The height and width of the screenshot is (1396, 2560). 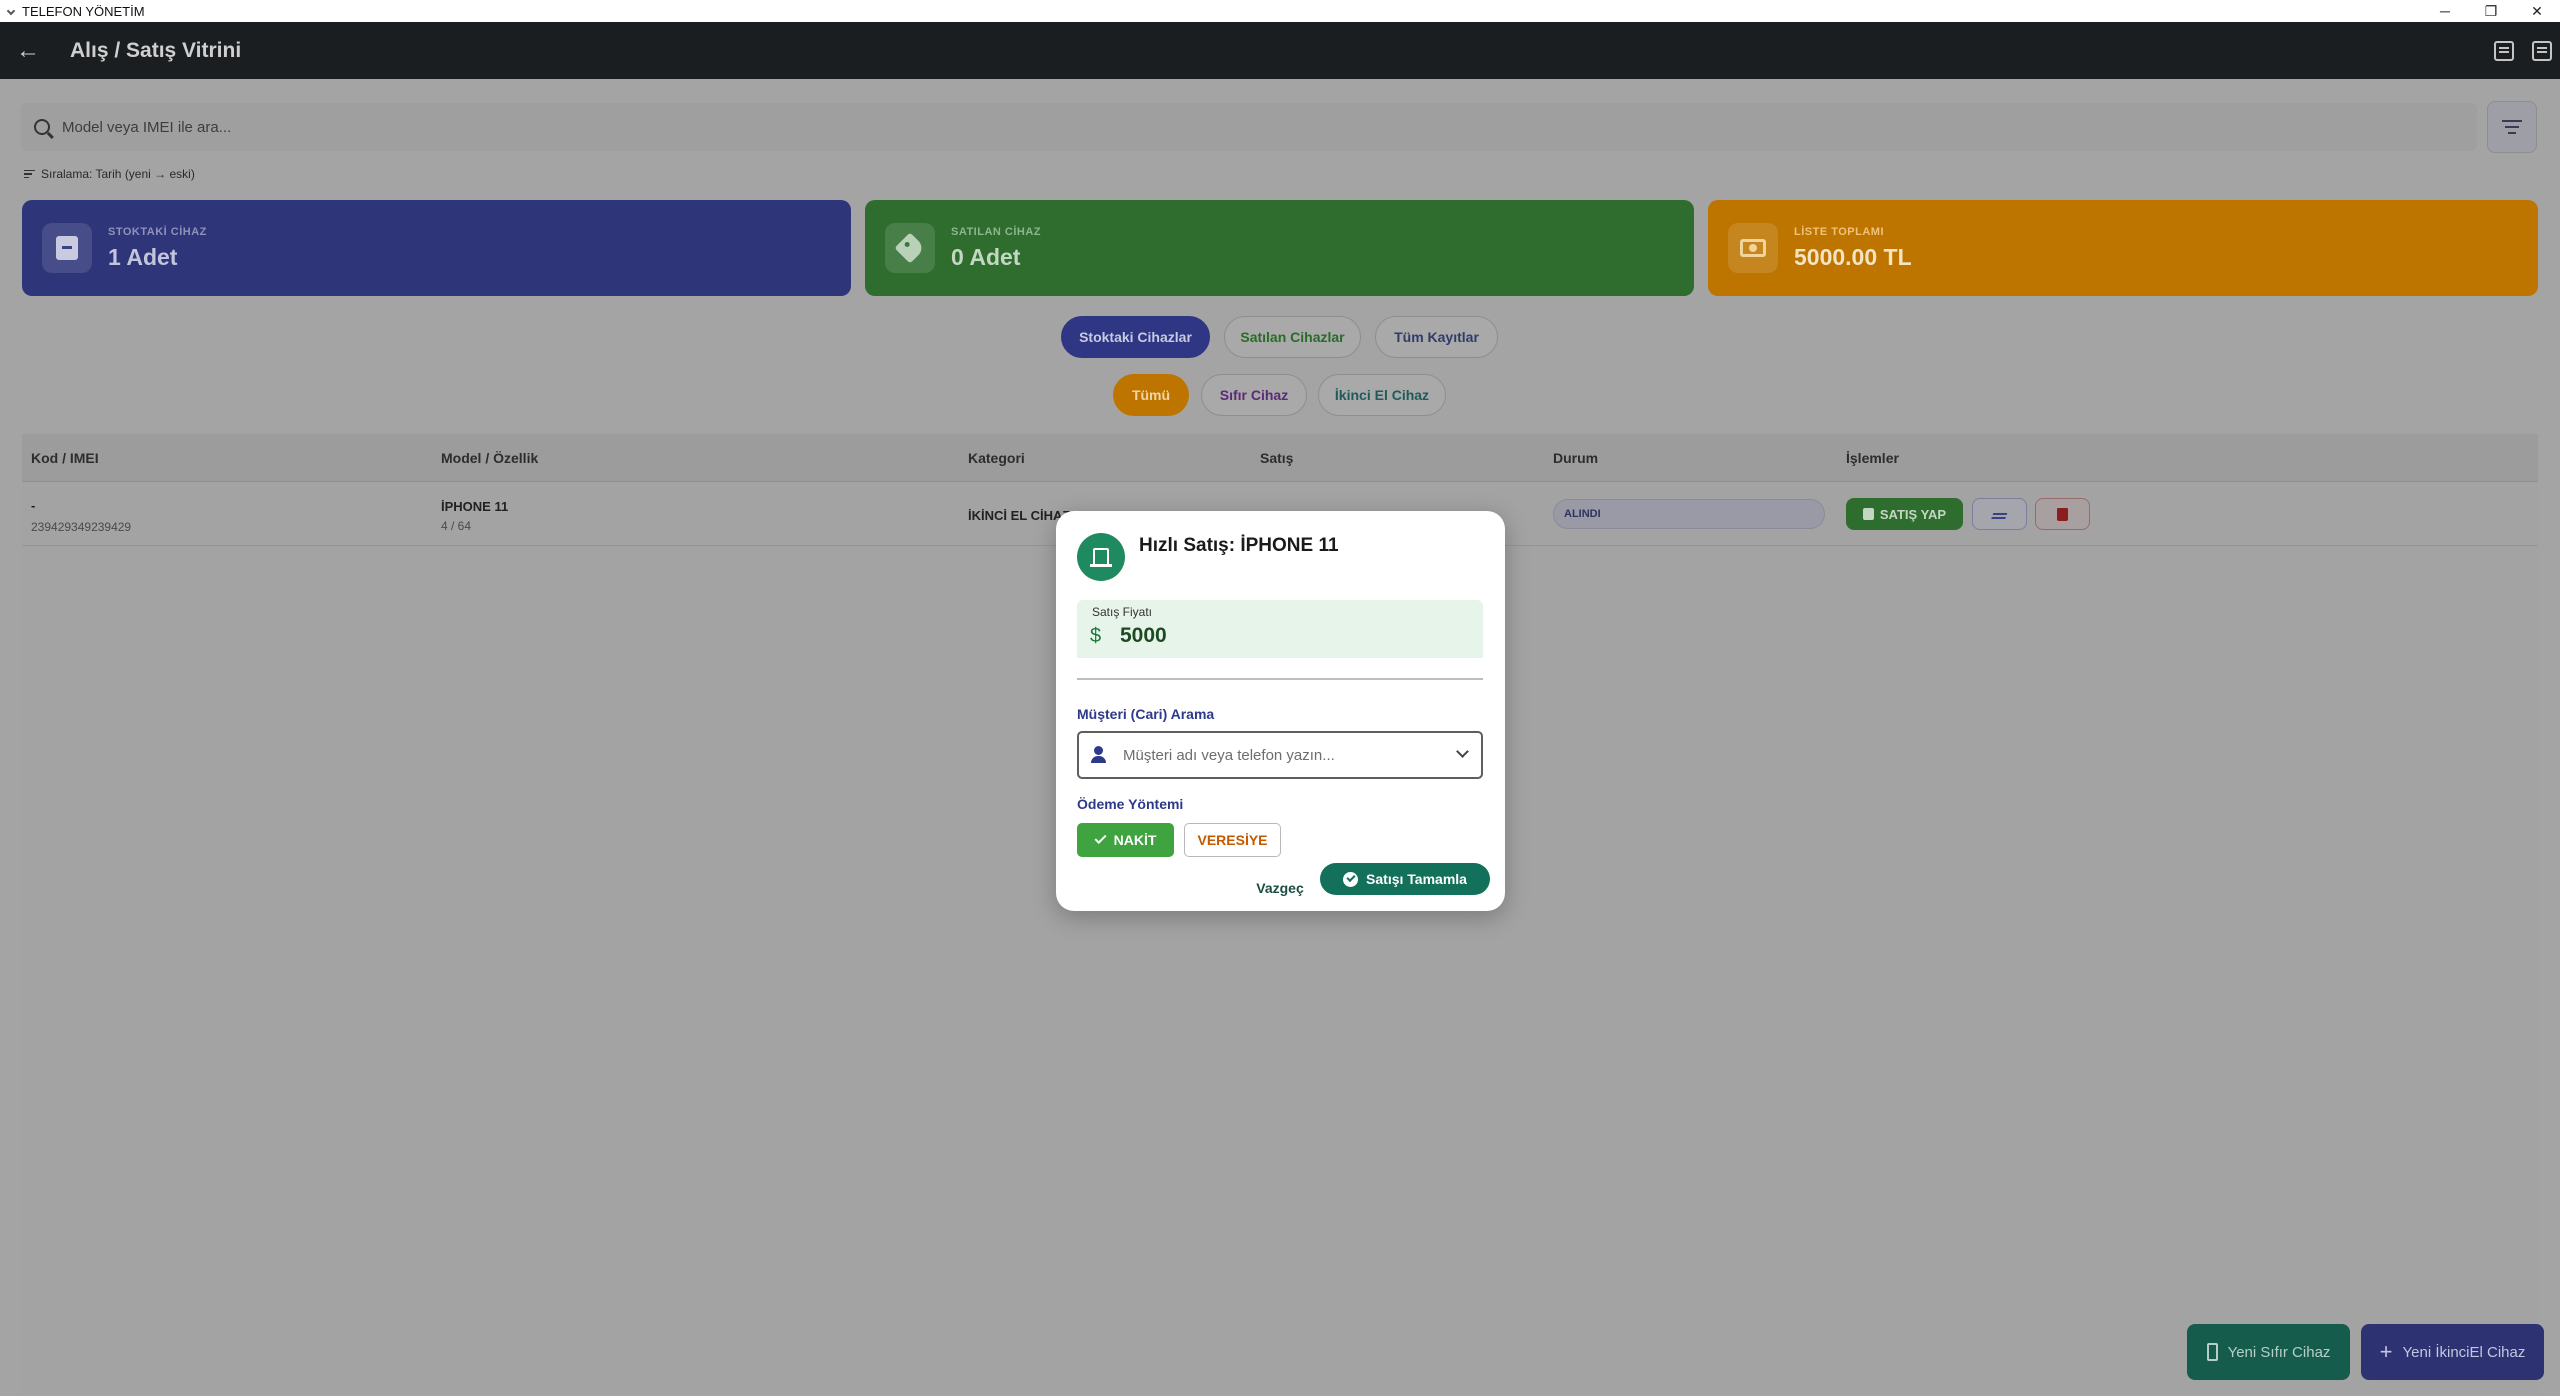 I want to click on archive-icon, so click(x=67, y=248).